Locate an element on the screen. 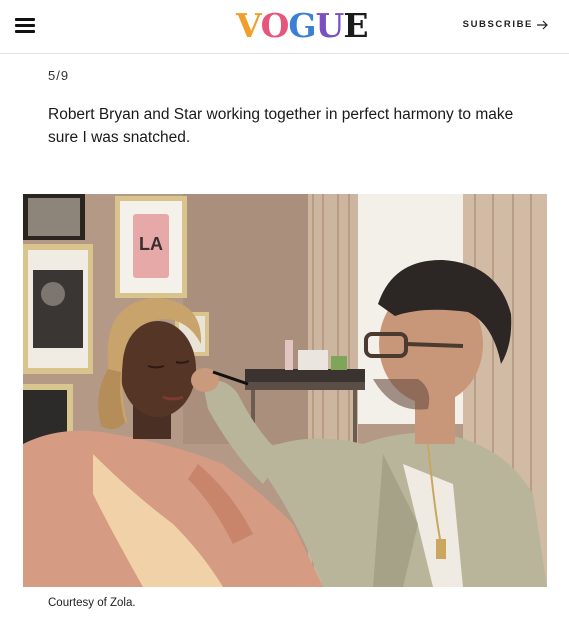  vogue-logo: V O G U E is located at coordinates (302, 26).